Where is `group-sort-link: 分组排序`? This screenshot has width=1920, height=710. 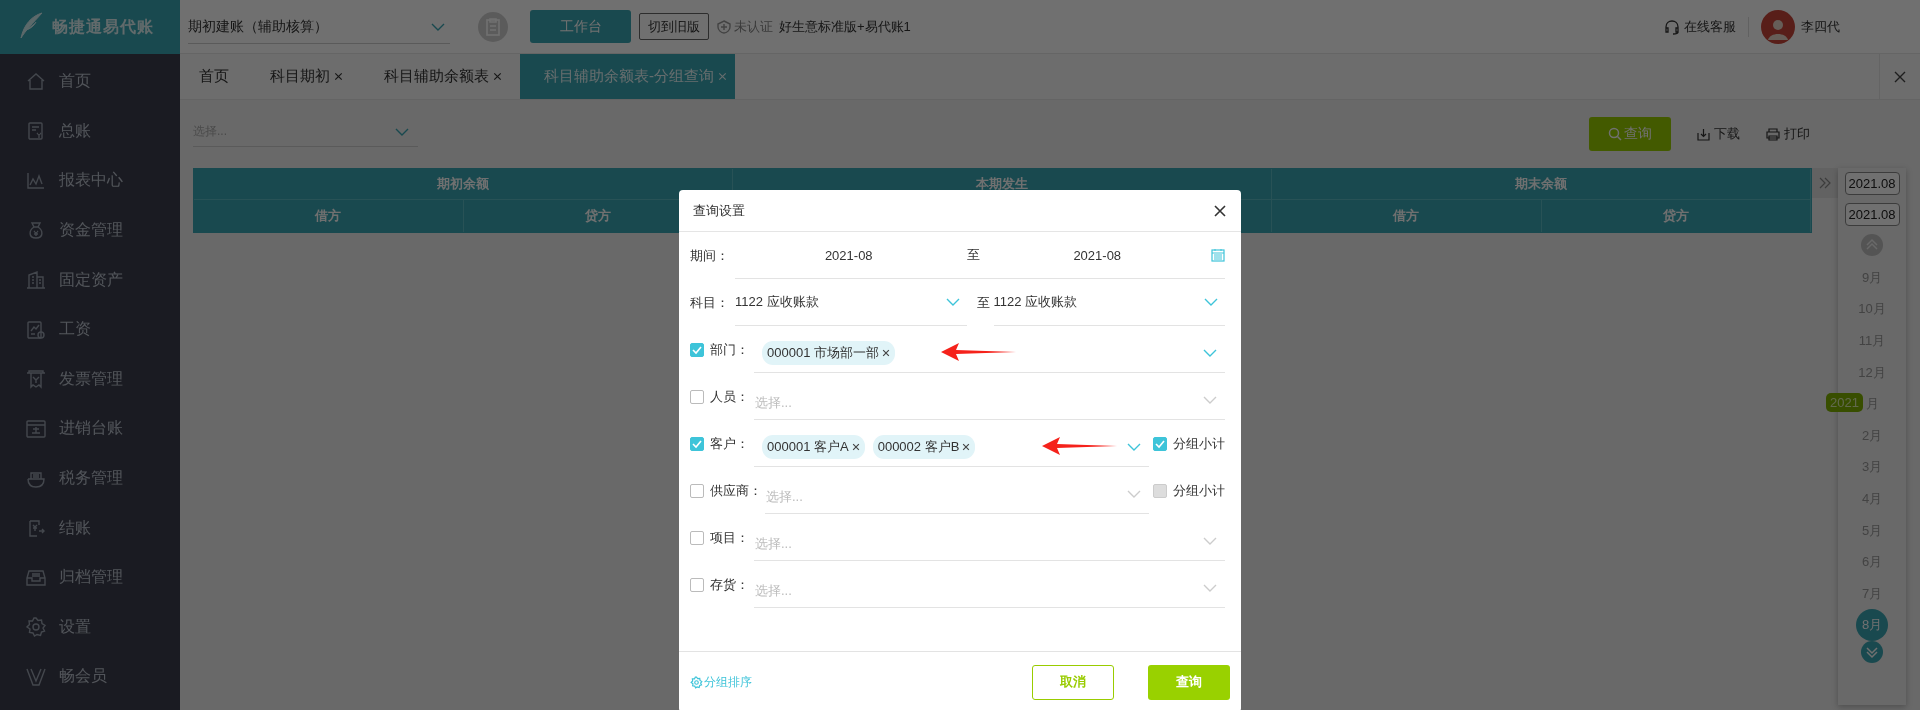
group-sort-link: 分组排序 is located at coordinates (861, 682).